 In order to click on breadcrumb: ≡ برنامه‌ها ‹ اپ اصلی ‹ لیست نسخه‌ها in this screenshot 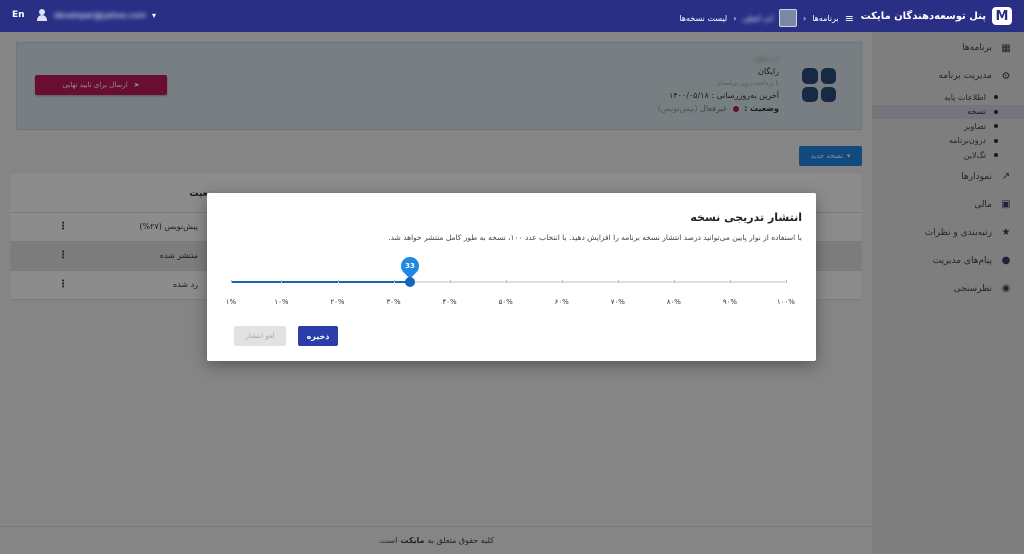, I will do `click(766, 18)`.